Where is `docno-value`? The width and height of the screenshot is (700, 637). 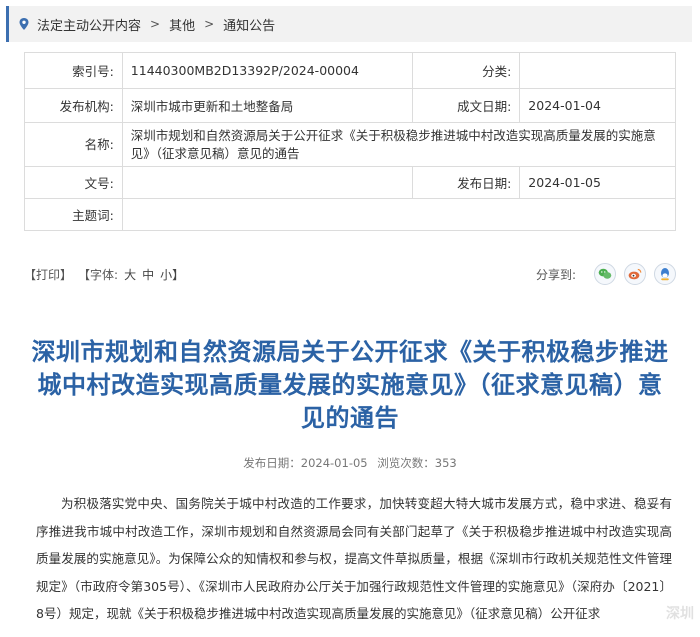 docno-value is located at coordinates (267, 182).